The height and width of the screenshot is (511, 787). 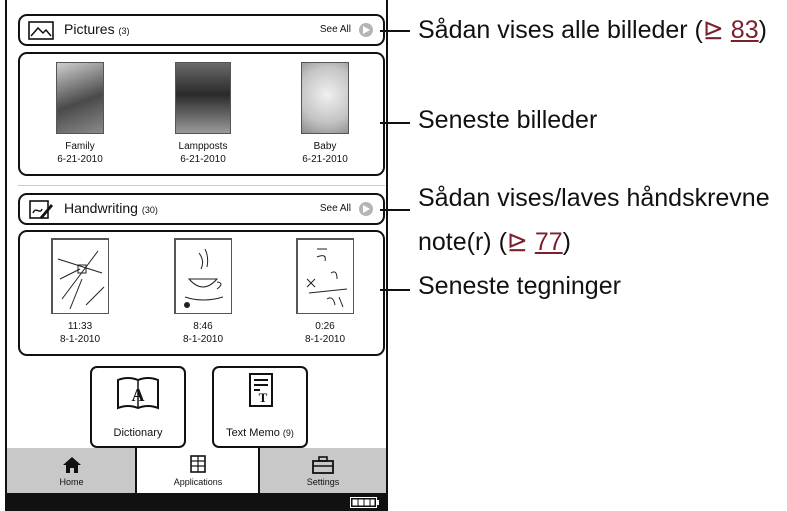 What do you see at coordinates (508, 120) in the screenshot?
I see `callout-recent-pictures: Seneste billeder` at bounding box center [508, 120].